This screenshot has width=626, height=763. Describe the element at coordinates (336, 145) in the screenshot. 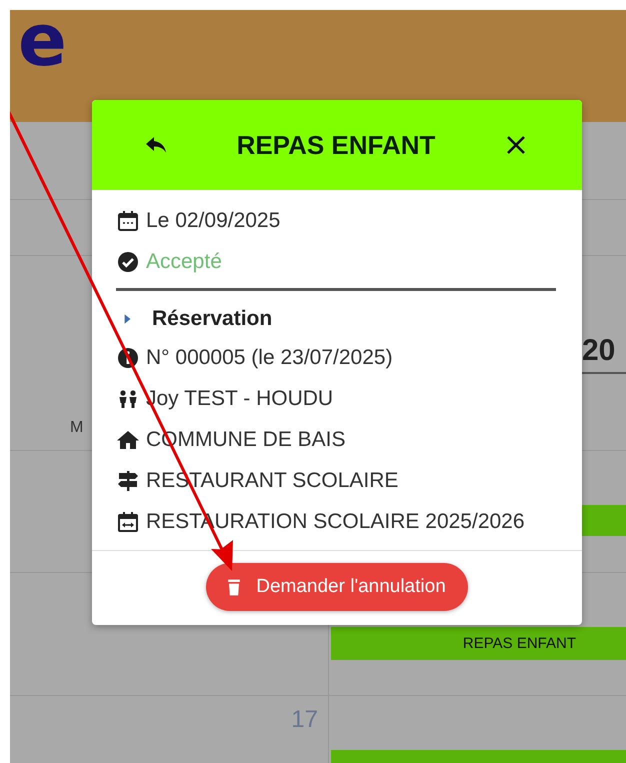

I see `dialog-title: REPAS ENFANT` at that location.